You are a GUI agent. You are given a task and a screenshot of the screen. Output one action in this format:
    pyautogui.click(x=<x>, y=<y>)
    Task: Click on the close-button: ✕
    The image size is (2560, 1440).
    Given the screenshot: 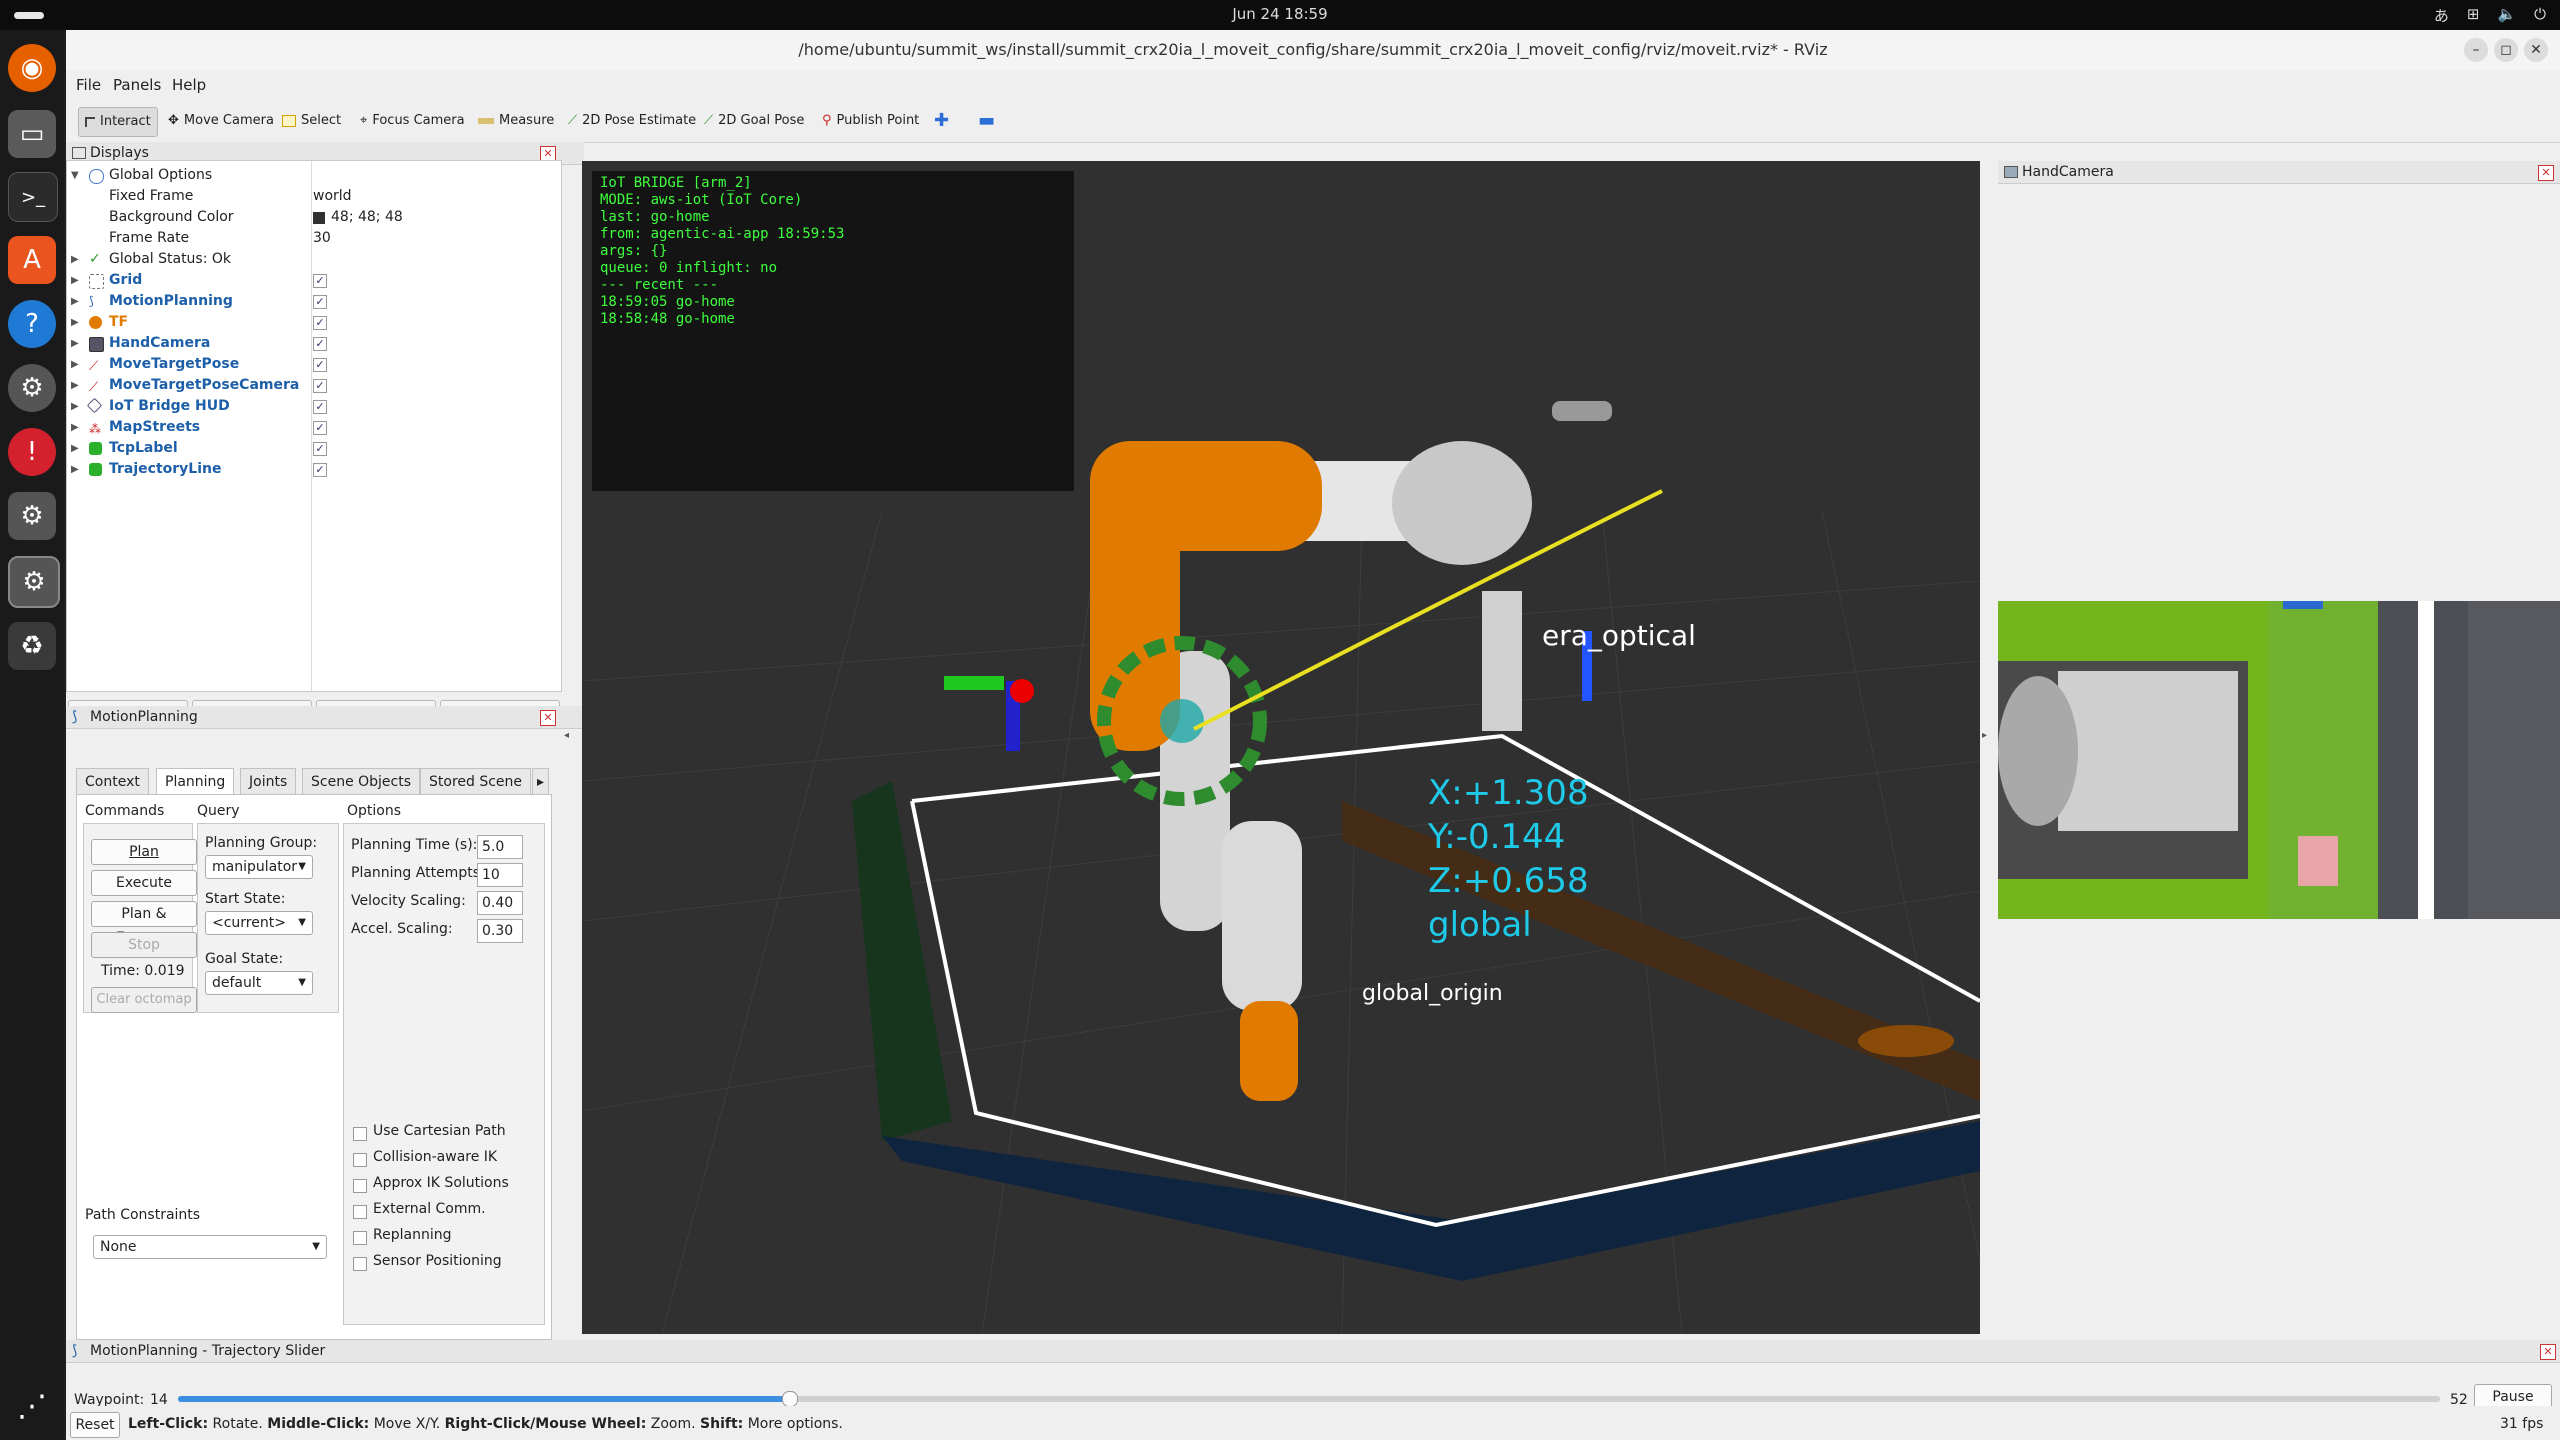 What is the action you would take?
    pyautogui.click(x=2536, y=50)
    